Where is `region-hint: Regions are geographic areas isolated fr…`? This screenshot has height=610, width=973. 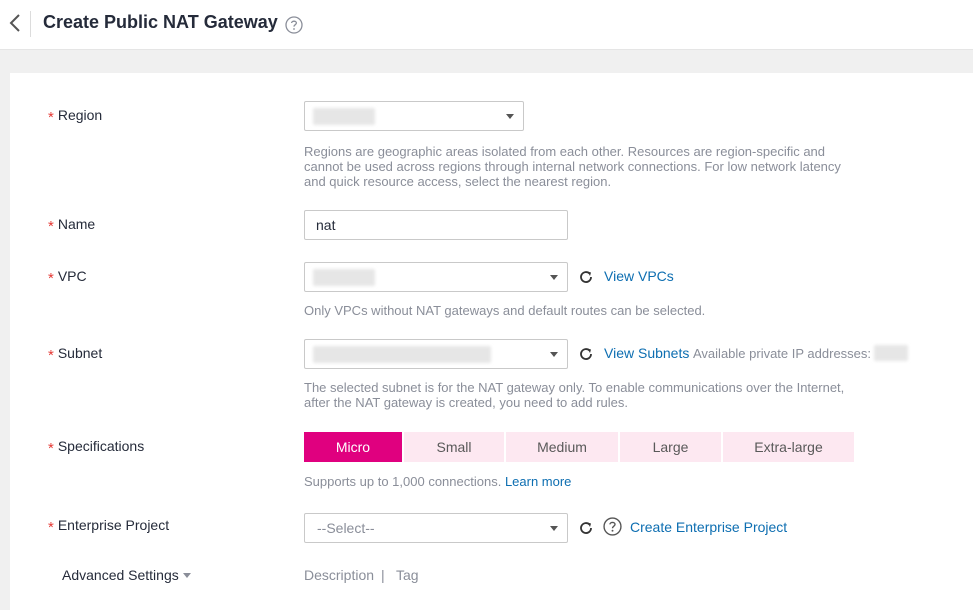
region-hint: Regions are geographic areas isolated fr… is located at coordinates (572, 166).